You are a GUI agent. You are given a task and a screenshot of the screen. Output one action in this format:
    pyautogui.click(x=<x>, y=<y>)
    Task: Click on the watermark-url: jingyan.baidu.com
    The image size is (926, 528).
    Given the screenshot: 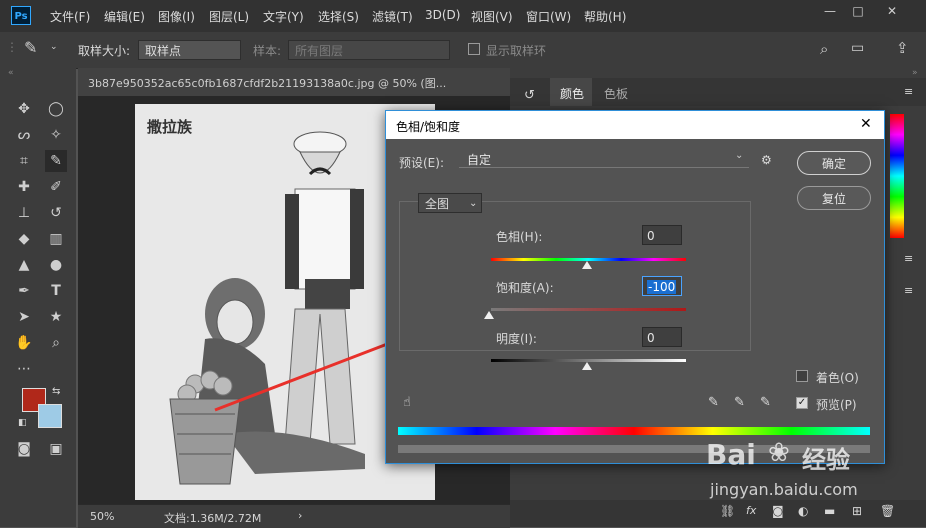 What is the action you would take?
    pyautogui.click(x=784, y=489)
    